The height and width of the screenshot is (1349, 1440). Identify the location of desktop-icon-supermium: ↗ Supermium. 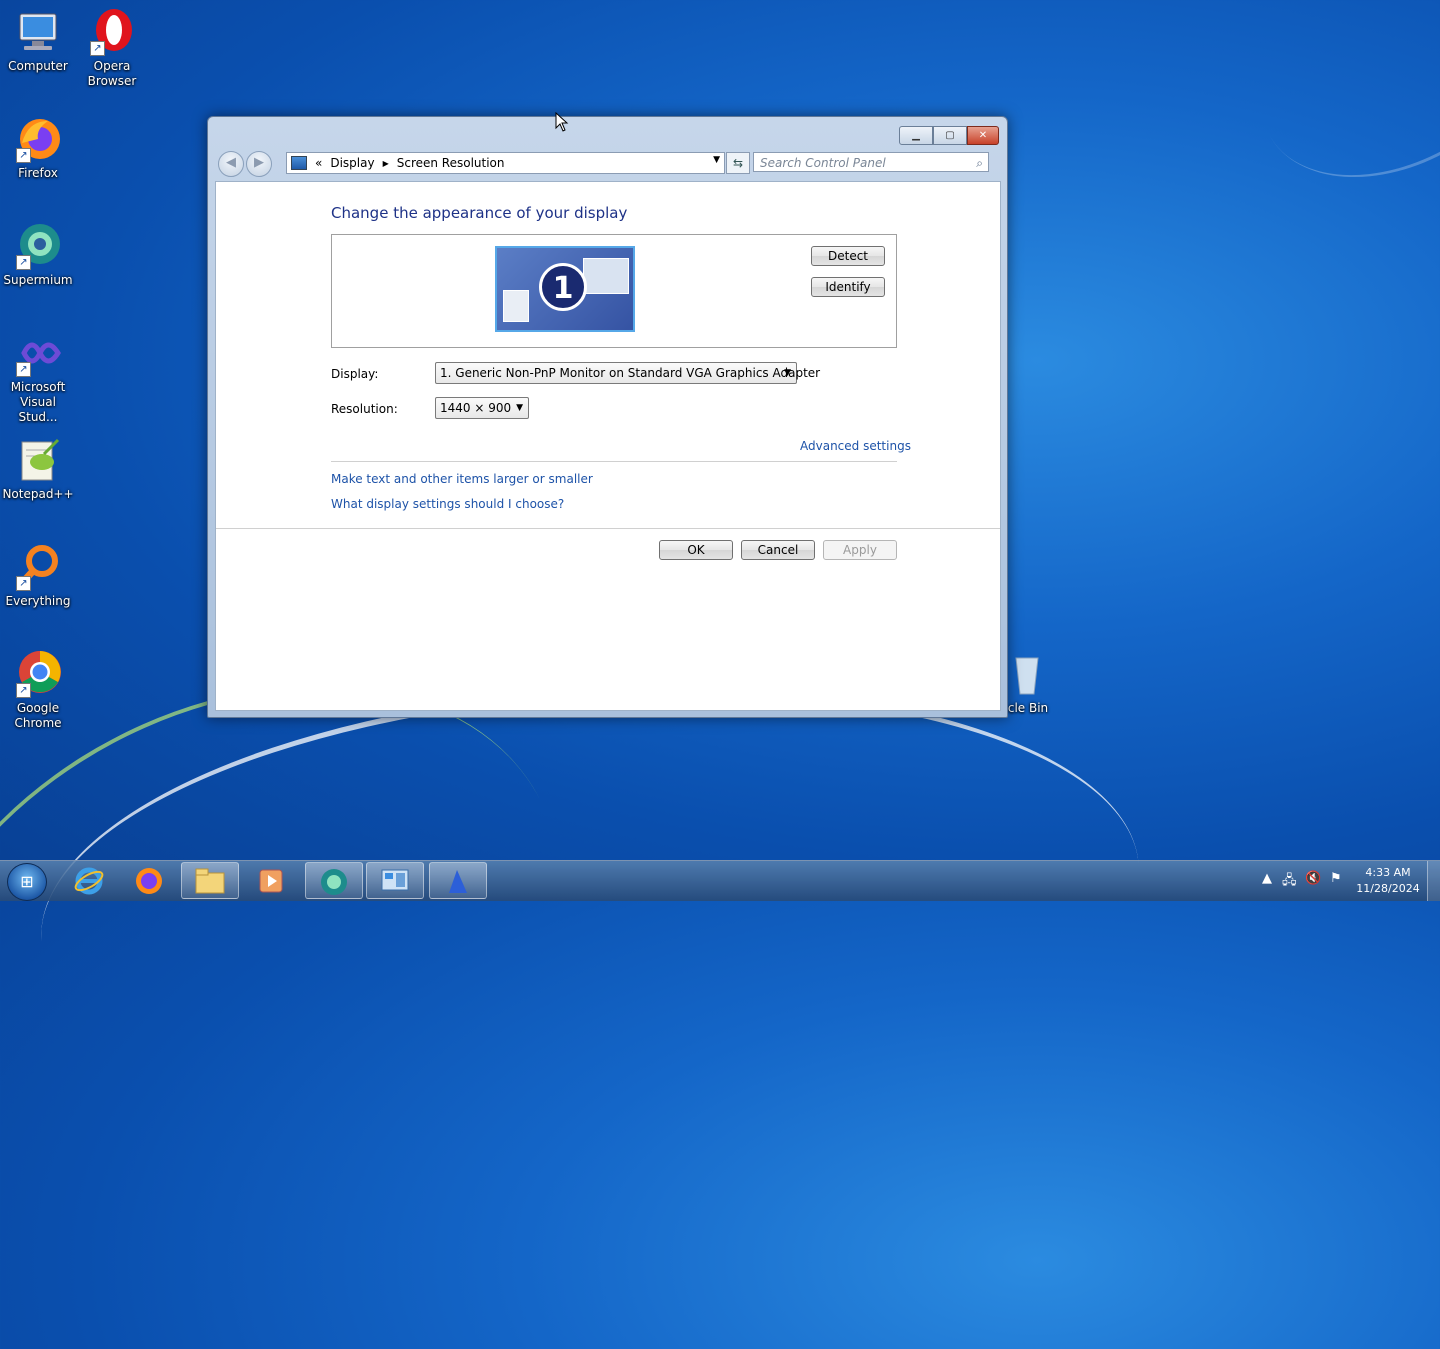
(38, 255).